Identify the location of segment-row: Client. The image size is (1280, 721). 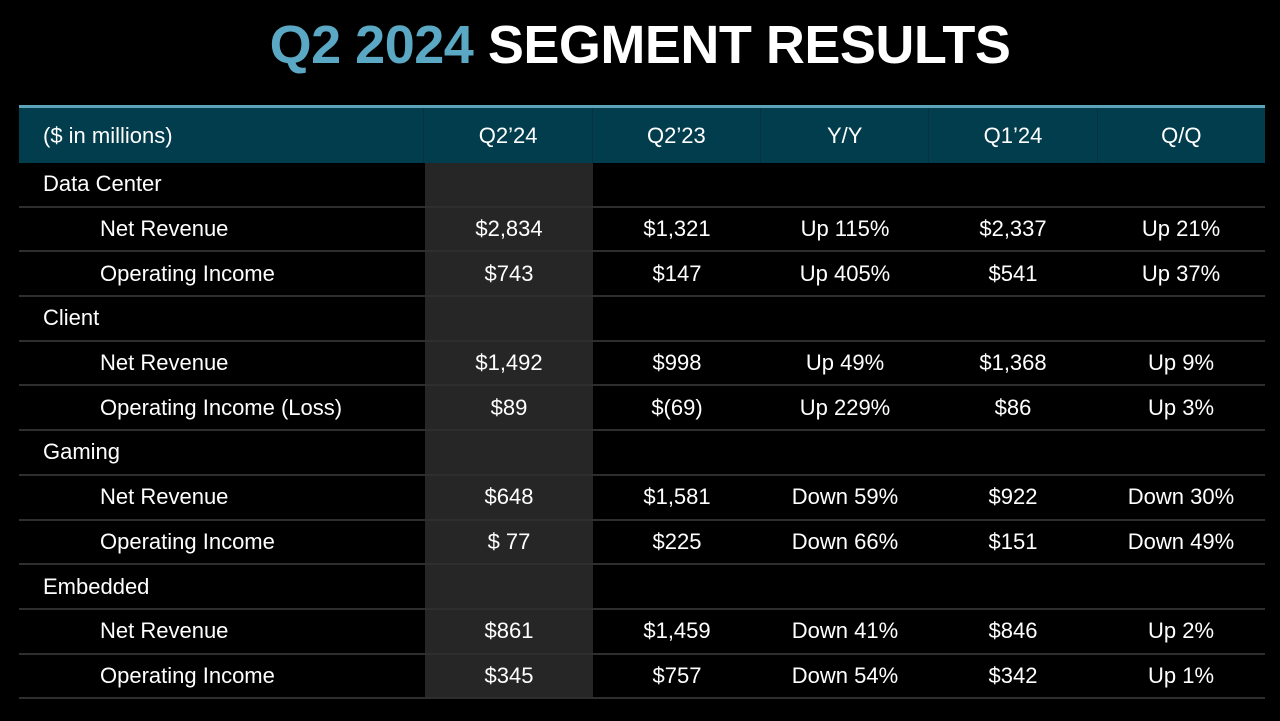
(642, 319).